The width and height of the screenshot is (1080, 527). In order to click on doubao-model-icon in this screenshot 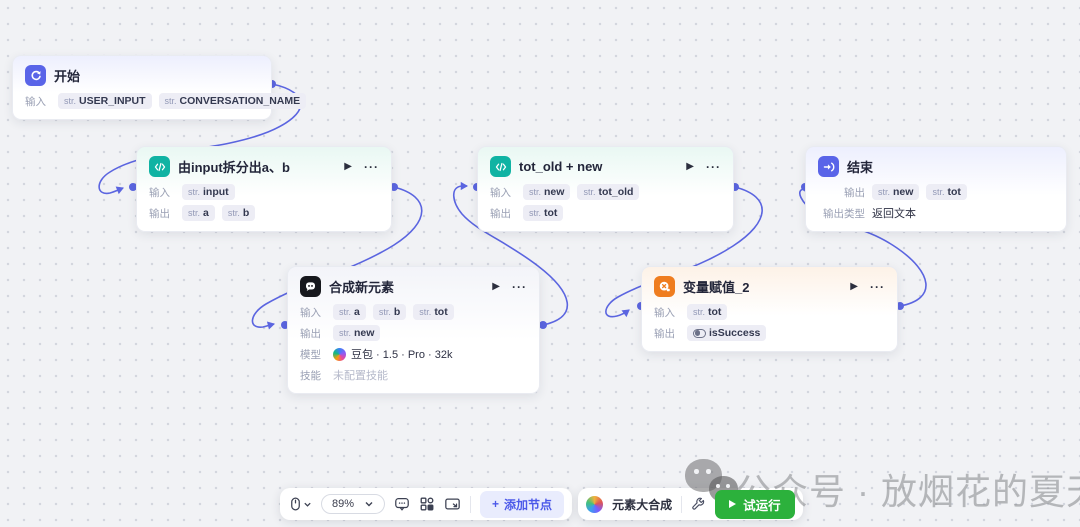, I will do `click(339, 354)`.